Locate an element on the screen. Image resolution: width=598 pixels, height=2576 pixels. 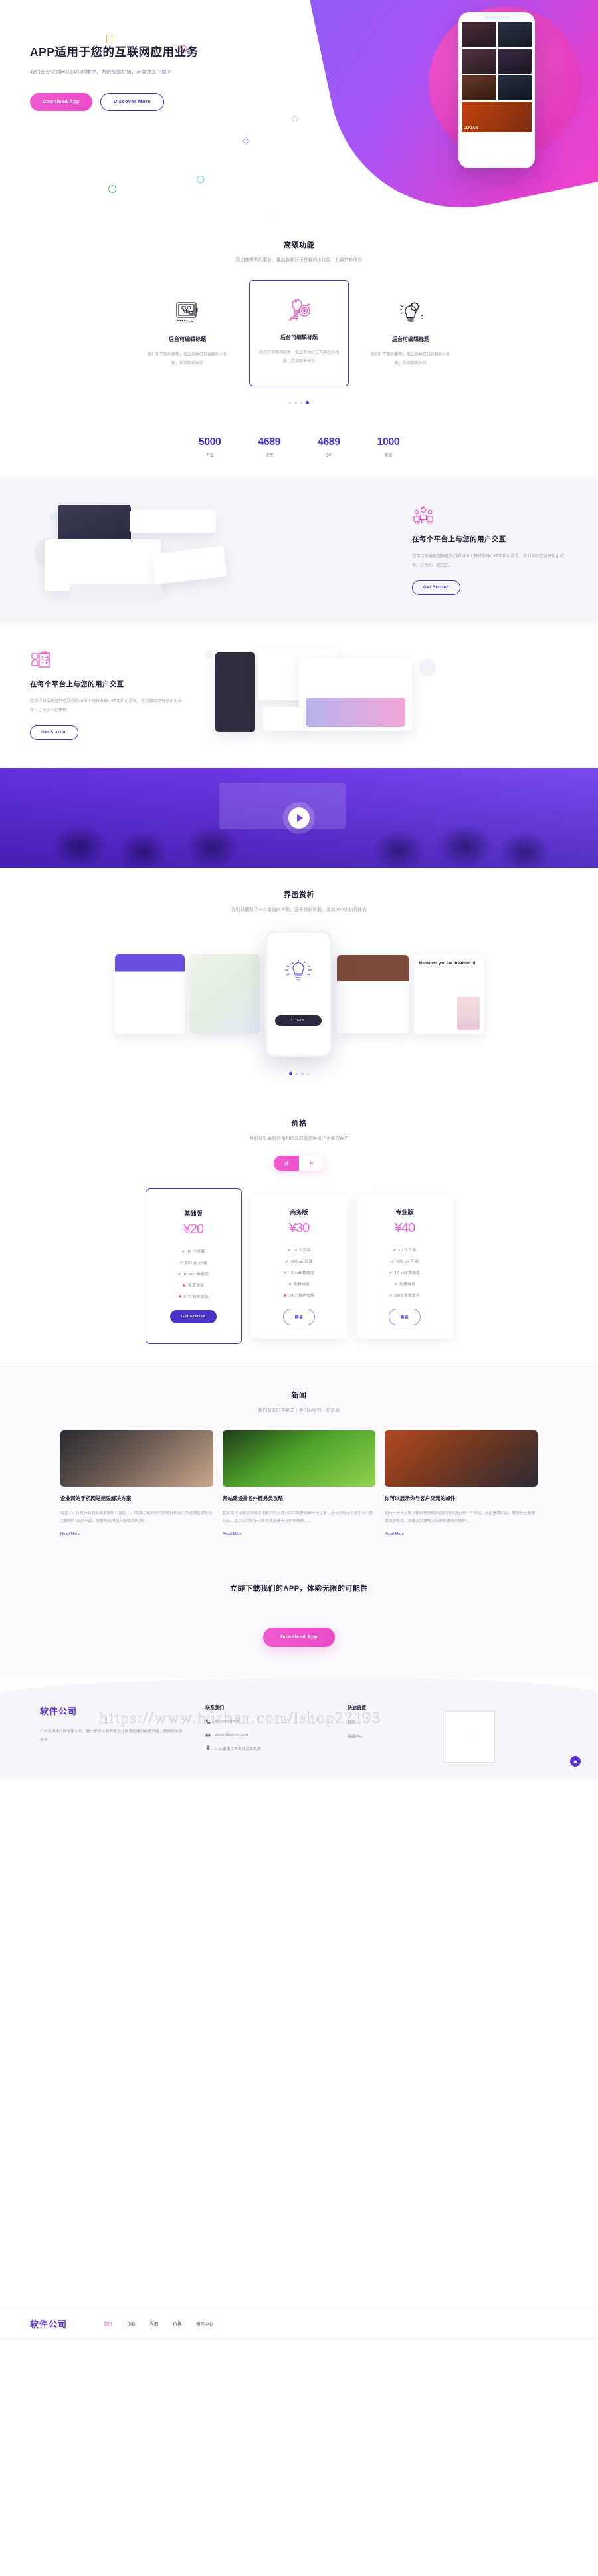
footer-logo: 软件公司 is located at coordinates (111, 1711).